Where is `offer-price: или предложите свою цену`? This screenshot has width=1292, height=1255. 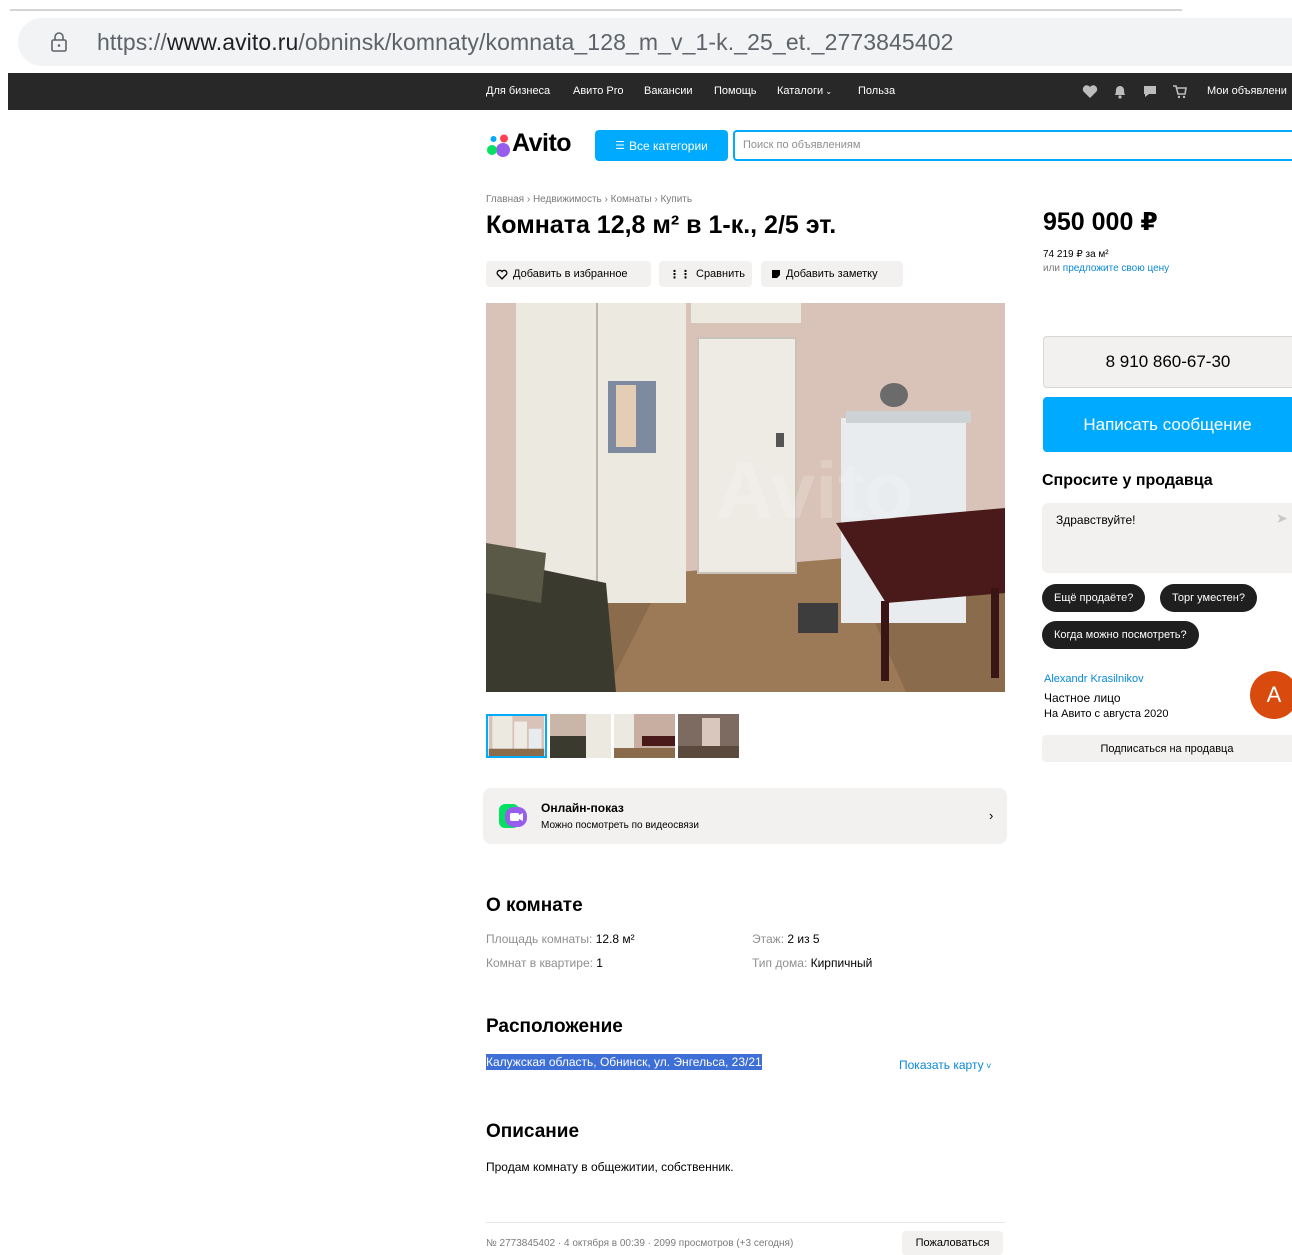 offer-price: или предложите свою цену is located at coordinates (1106, 268).